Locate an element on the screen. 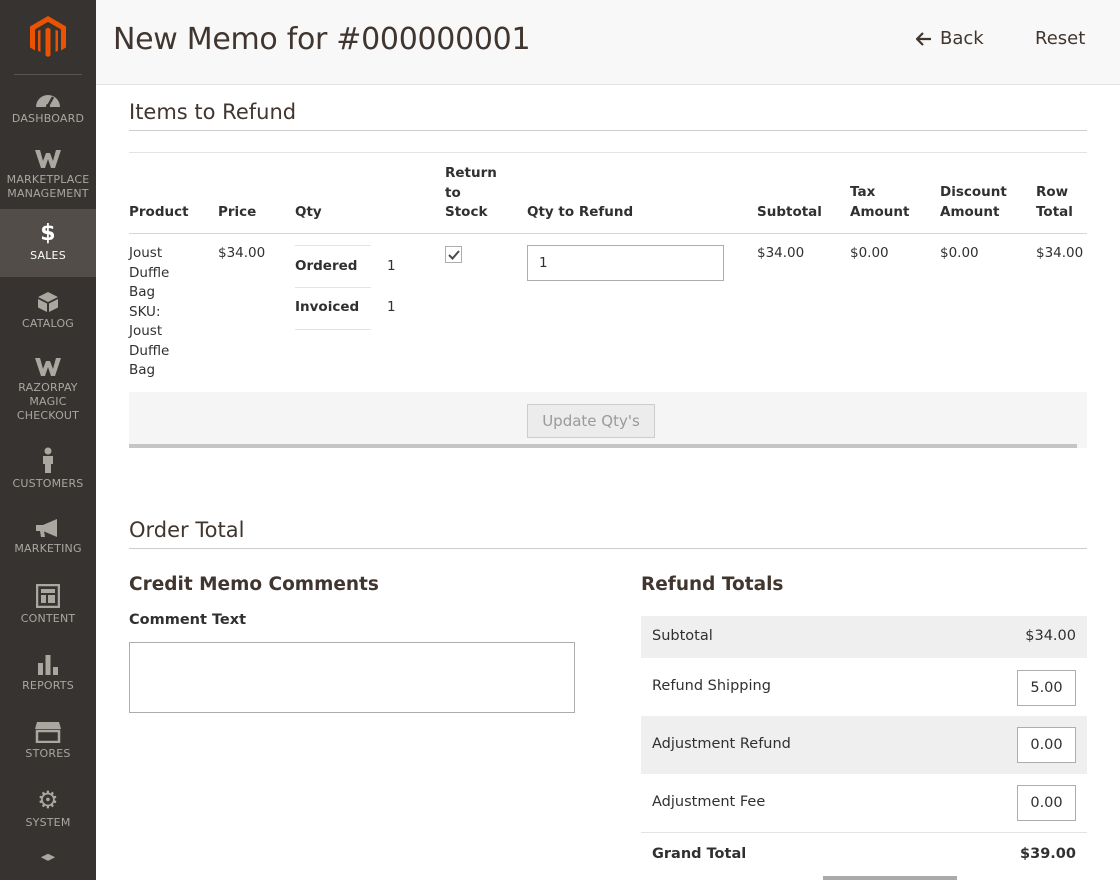 The image size is (1120, 880). qty-invoiced-row: Invoiced 1 is located at coordinates (345, 308).